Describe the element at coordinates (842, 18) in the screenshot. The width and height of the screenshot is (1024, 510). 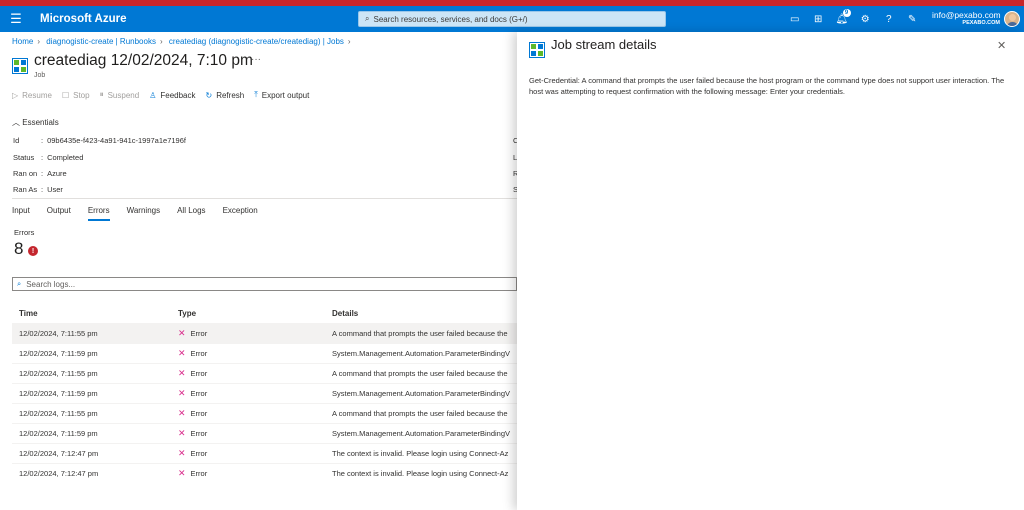
I see `notifications-bell-icon: 🔔︎ 9` at that location.